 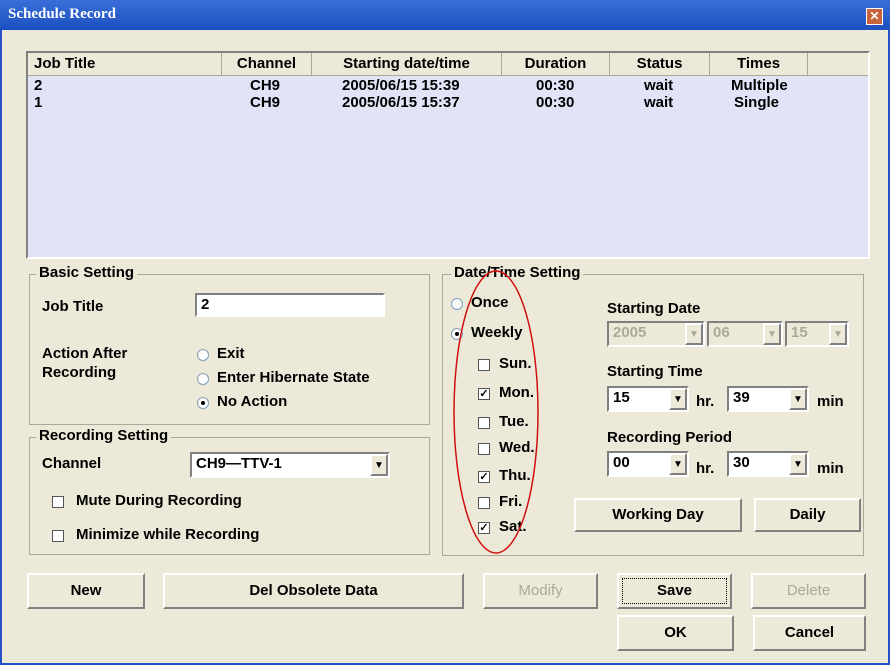 I want to click on date-month-select: 06 ▼, so click(x=745, y=334).